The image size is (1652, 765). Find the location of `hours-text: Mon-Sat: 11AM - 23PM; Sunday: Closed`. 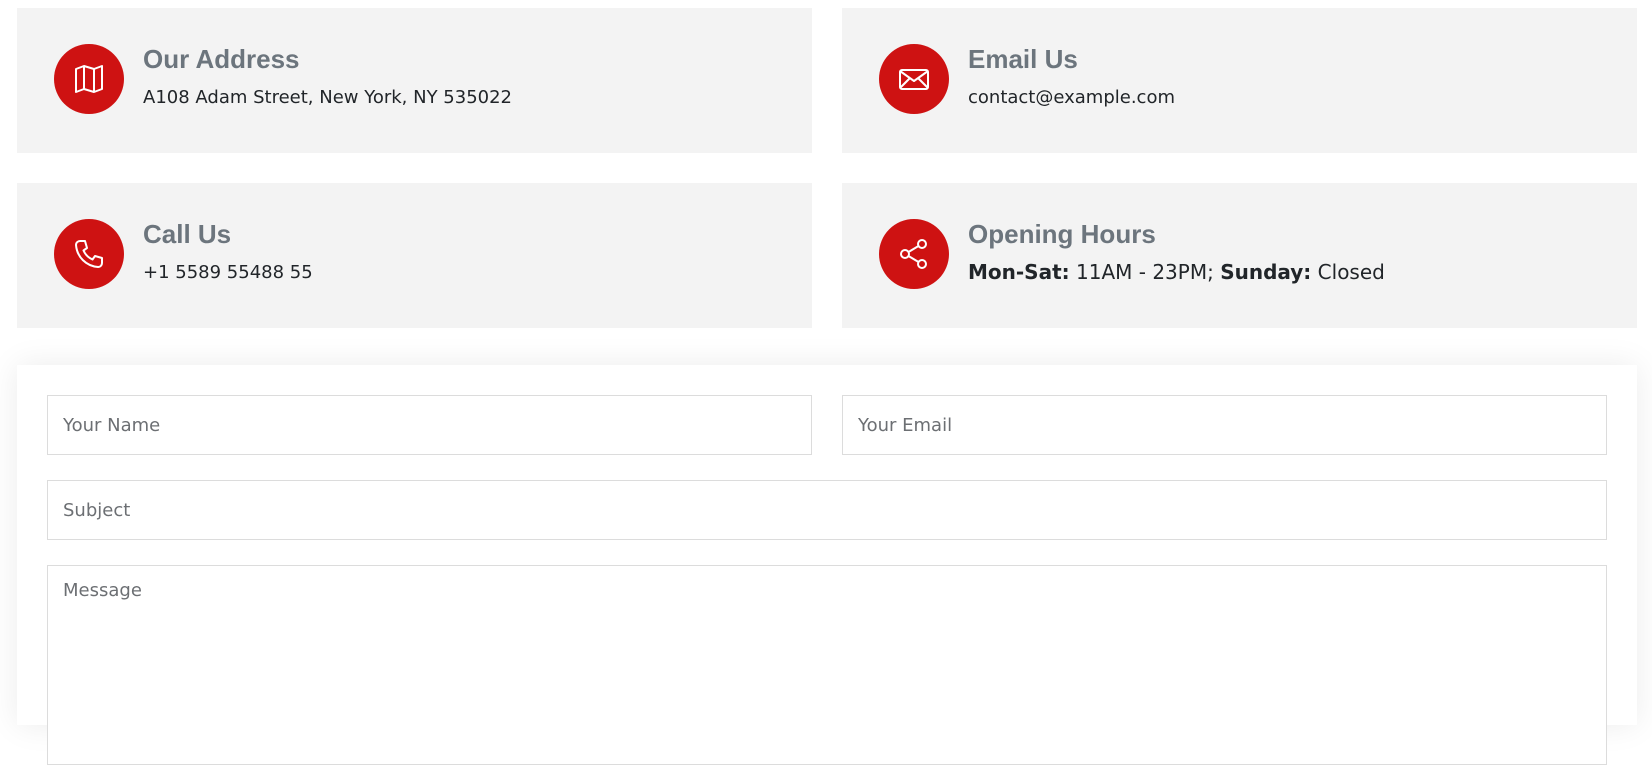

hours-text: Mon-Sat: 11AM - 23PM; Sunday: Closed is located at coordinates (1176, 272).